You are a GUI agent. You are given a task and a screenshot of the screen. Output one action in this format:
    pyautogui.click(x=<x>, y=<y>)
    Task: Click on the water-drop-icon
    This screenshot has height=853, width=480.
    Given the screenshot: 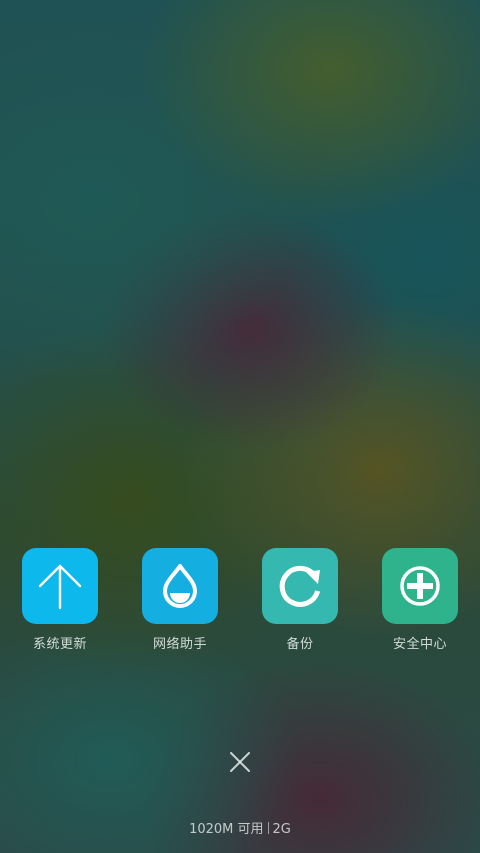 What is the action you would take?
    pyautogui.click(x=180, y=586)
    